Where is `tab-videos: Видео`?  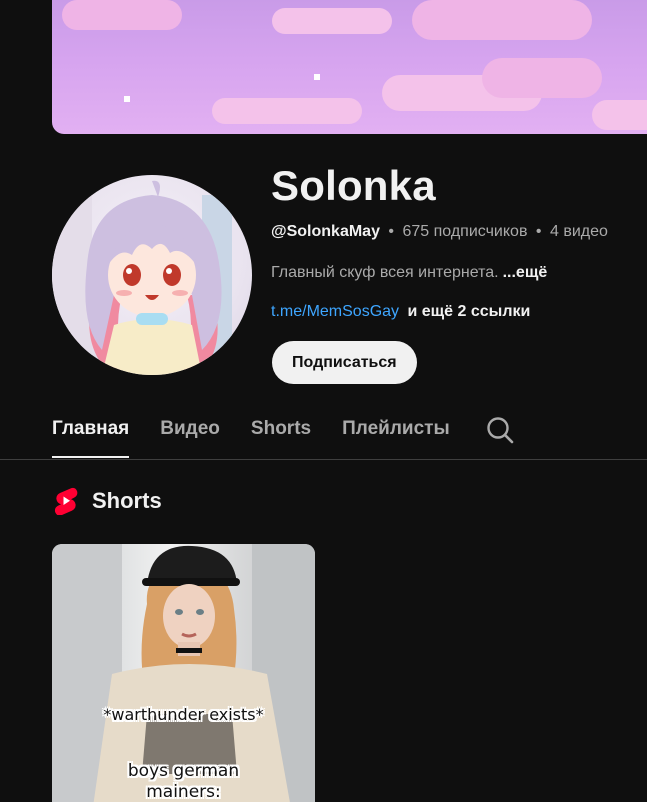
tab-videos: Видео is located at coordinates (190, 435).